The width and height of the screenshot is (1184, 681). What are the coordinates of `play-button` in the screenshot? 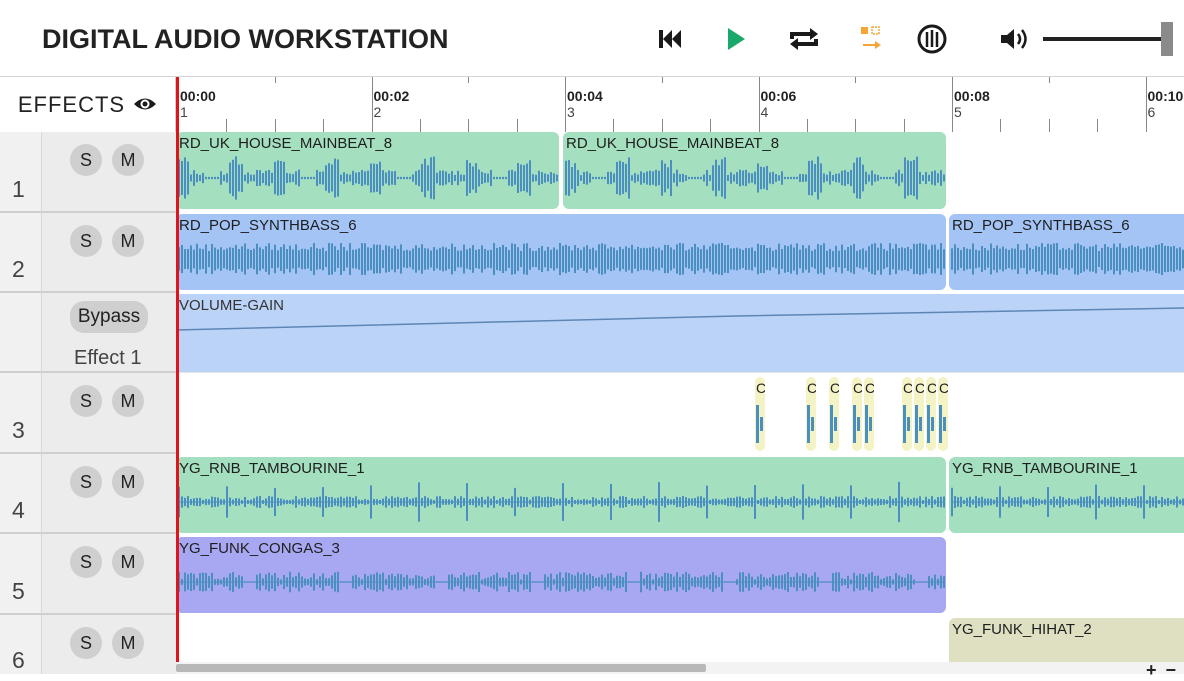 It's located at (736, 39).